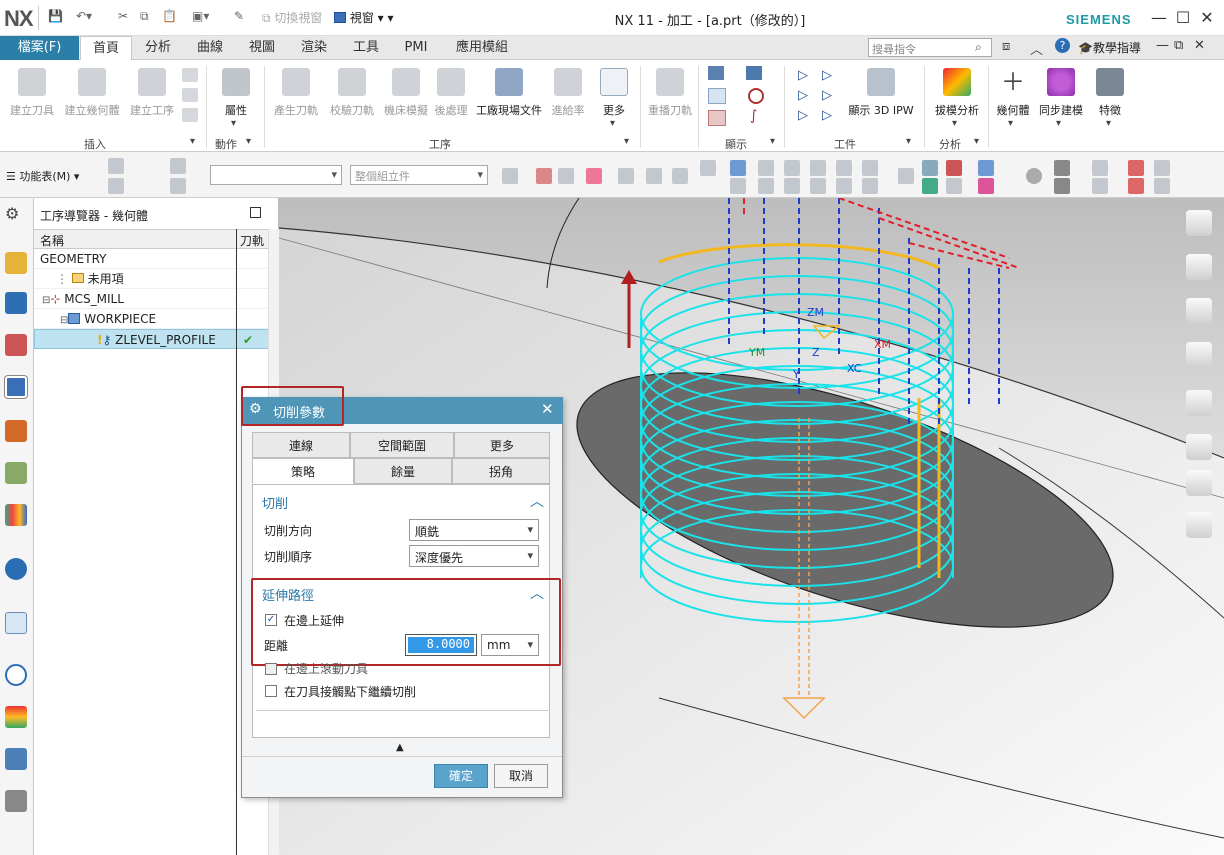 Image resolution: width=1224 pixels, height=855 pixels. What do you see at coordinates (255, 212) in the screenshot?
I see `navigator-maximize-icon` at bounding box center [255, 212].